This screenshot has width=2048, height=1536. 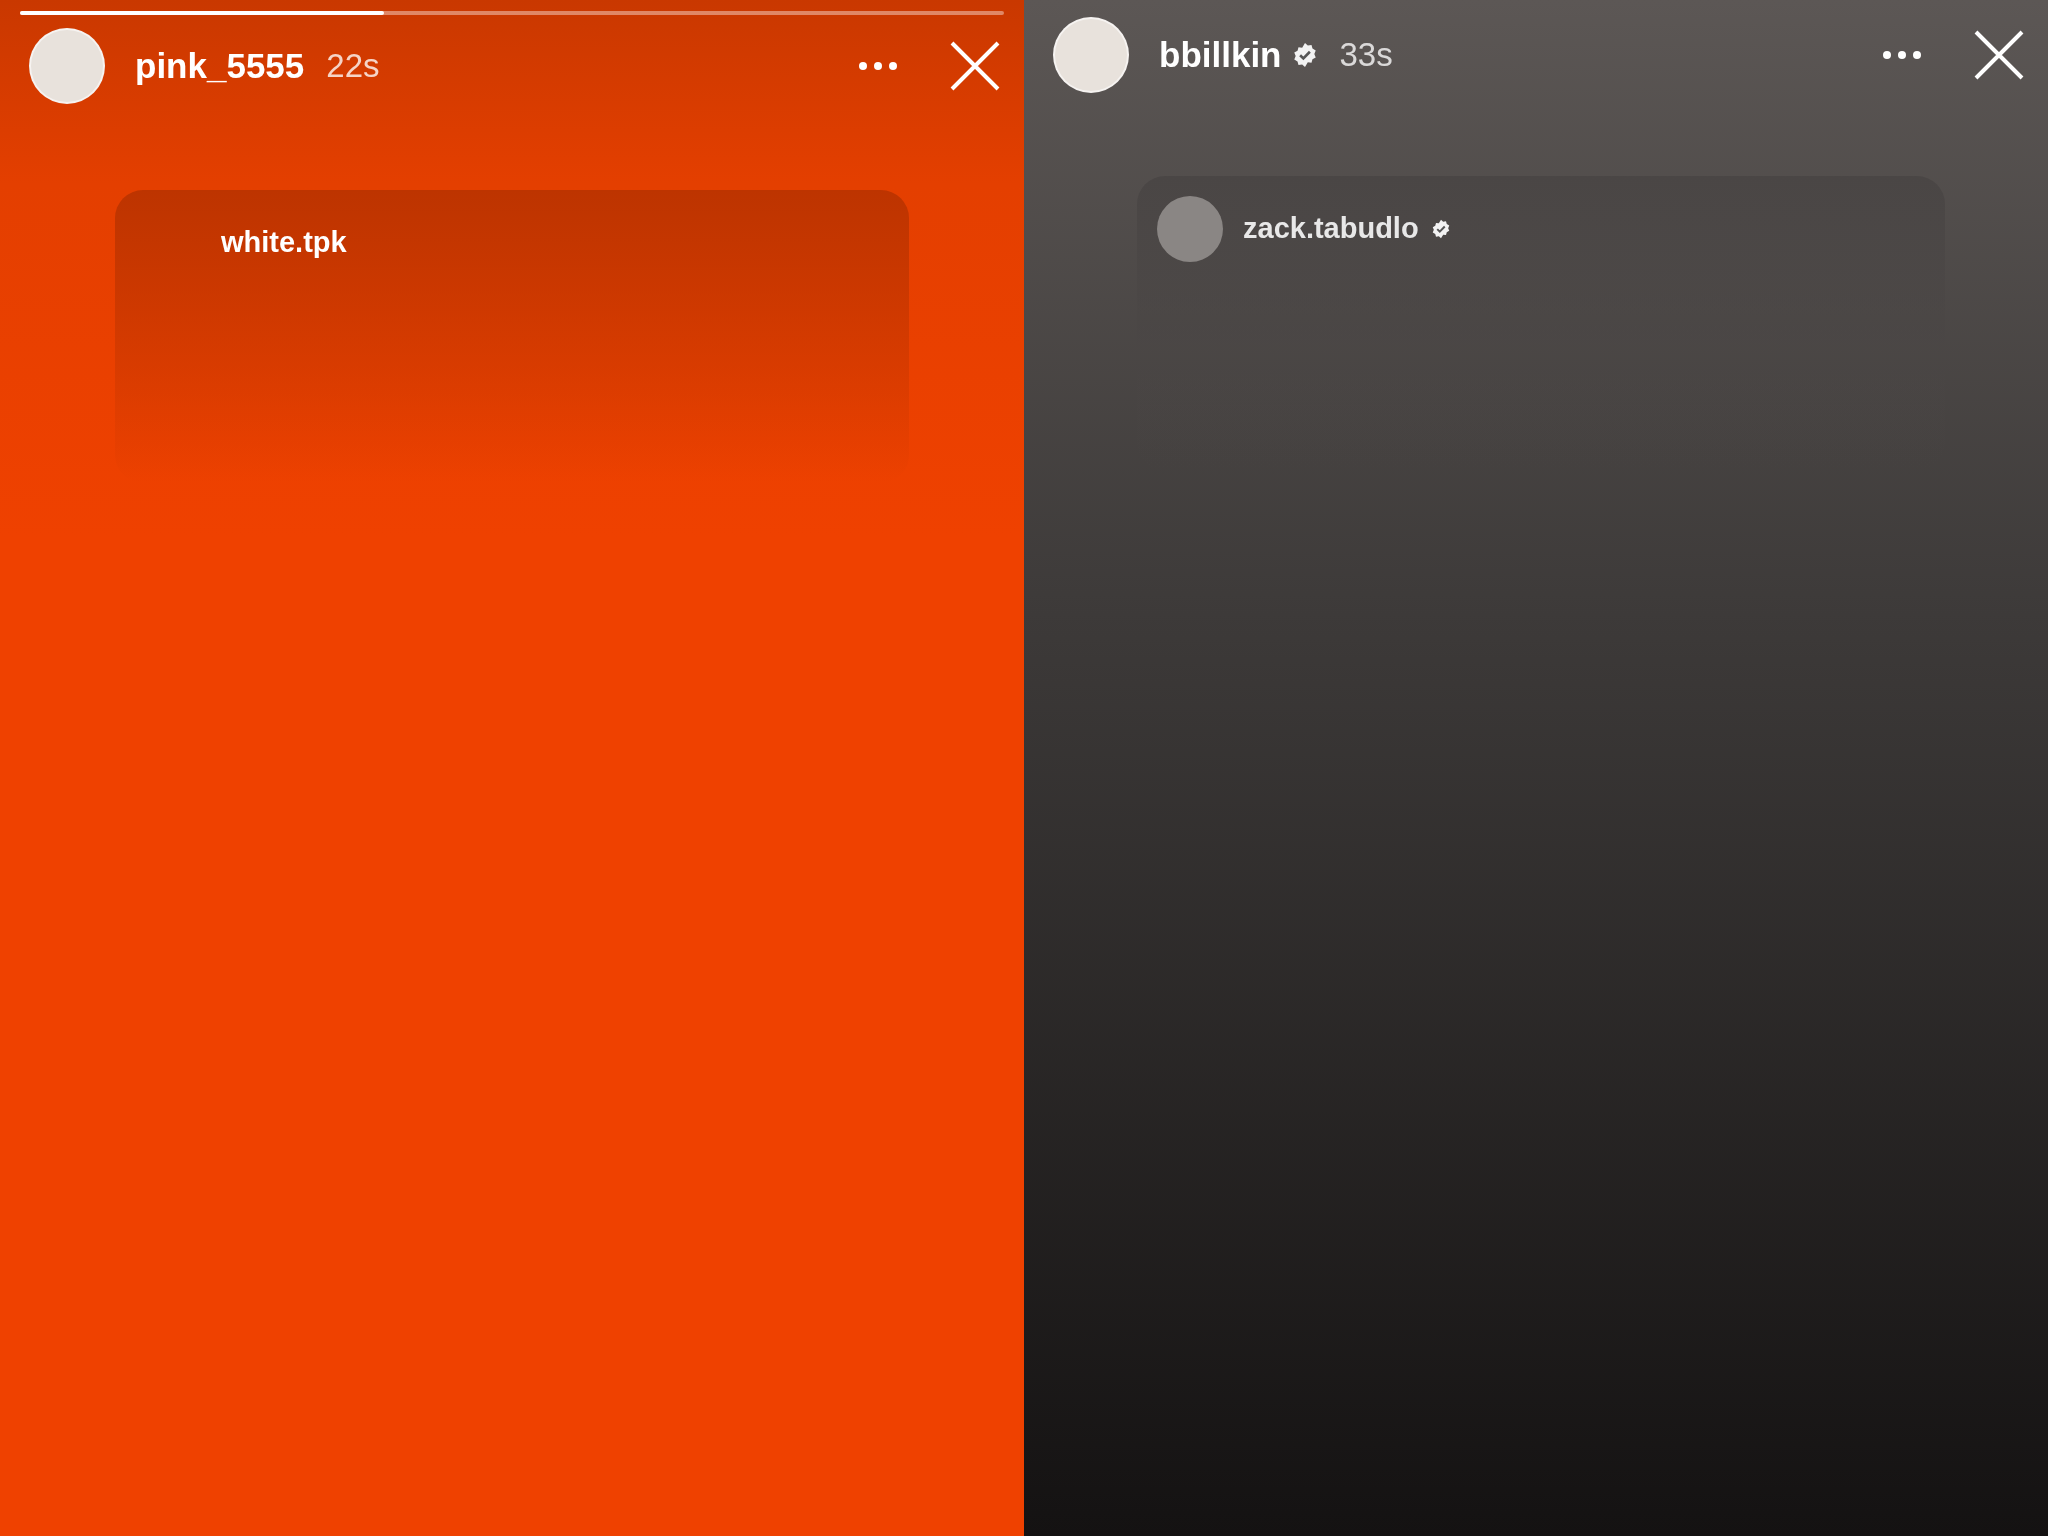 What do you see at coordinates (1220, 55) in the screenshot?
I see `username: bbillkin` at bounding box center [1220, 55].